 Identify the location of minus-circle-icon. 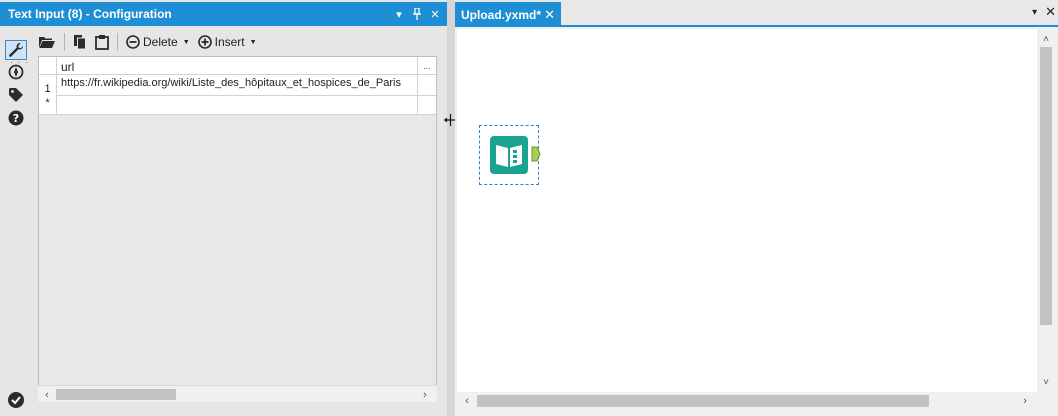
(133, 42).